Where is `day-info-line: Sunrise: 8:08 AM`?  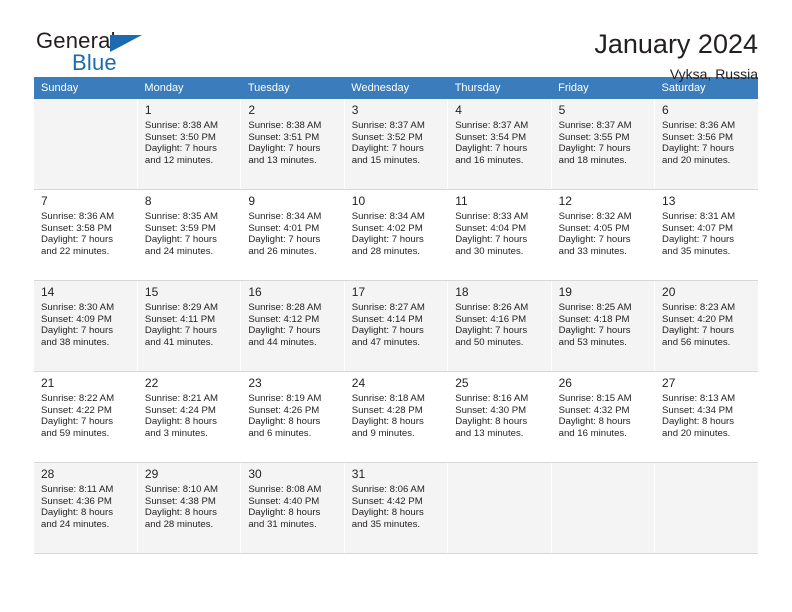 day-info-line: Sunrise: 8:08 AM is located at coordinates (285, 489).